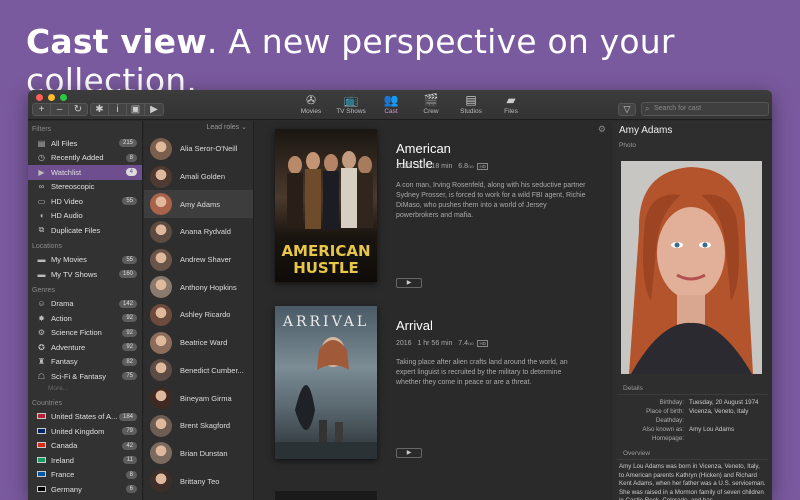 This screenshot has height=500, width=800. What do you see at coordinates (311, 104) in the screenshot?
I see `tab-movies: ✇ Movies` at bounding box center [311, 104].